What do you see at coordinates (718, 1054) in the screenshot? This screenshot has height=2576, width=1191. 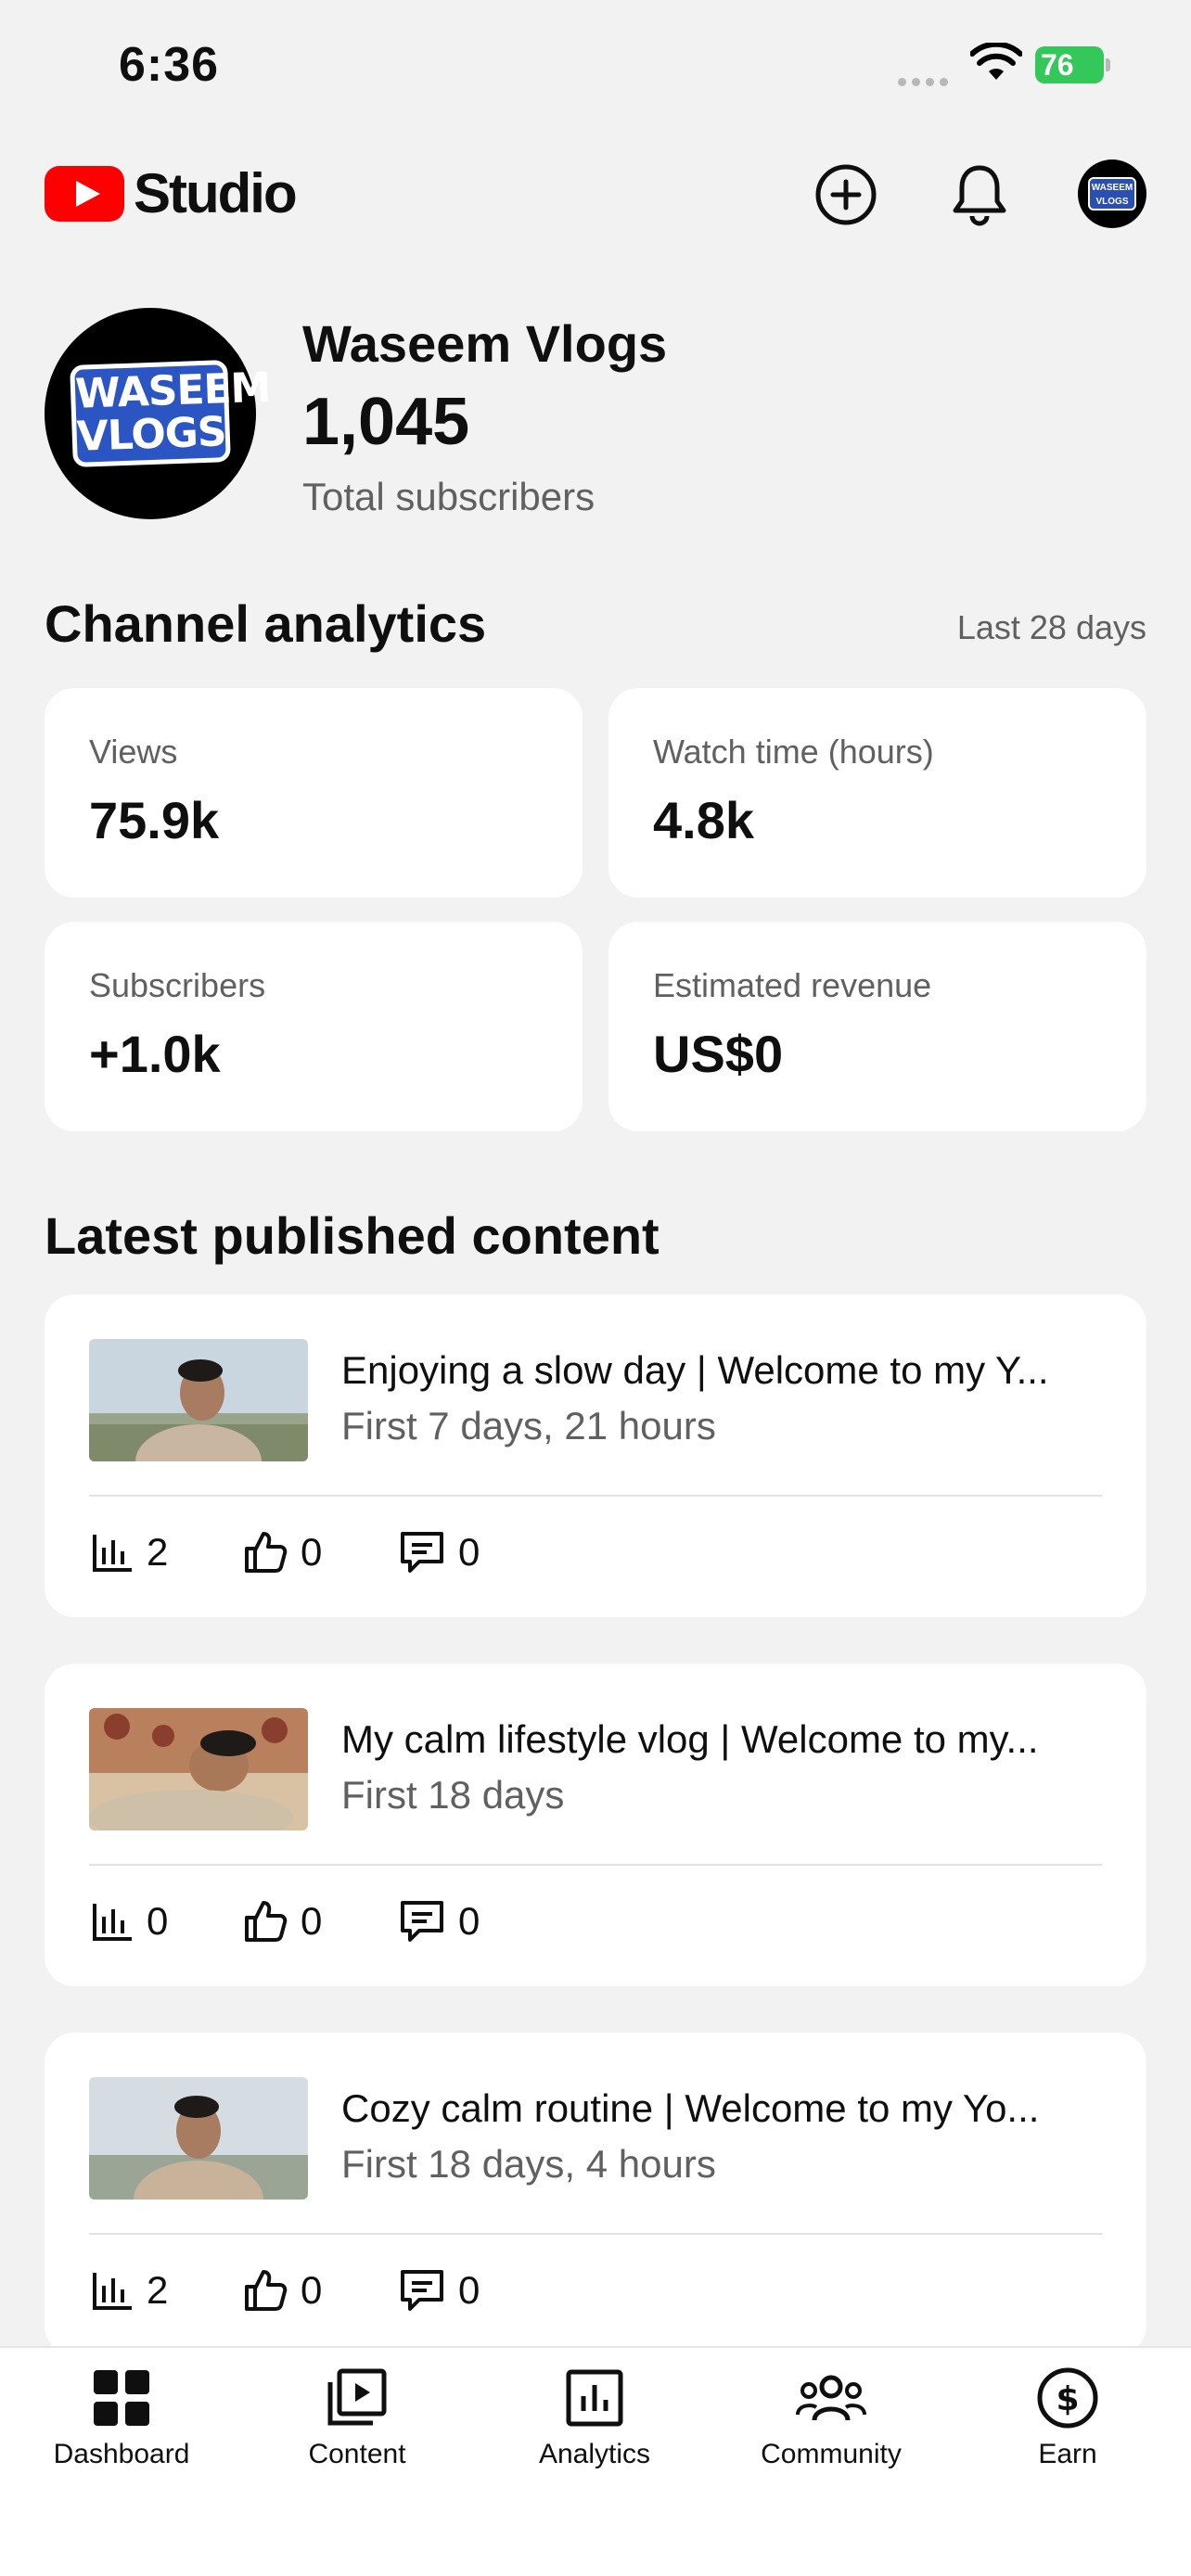 I see `stat-value: US$0` at bounding box center [718, 1054].